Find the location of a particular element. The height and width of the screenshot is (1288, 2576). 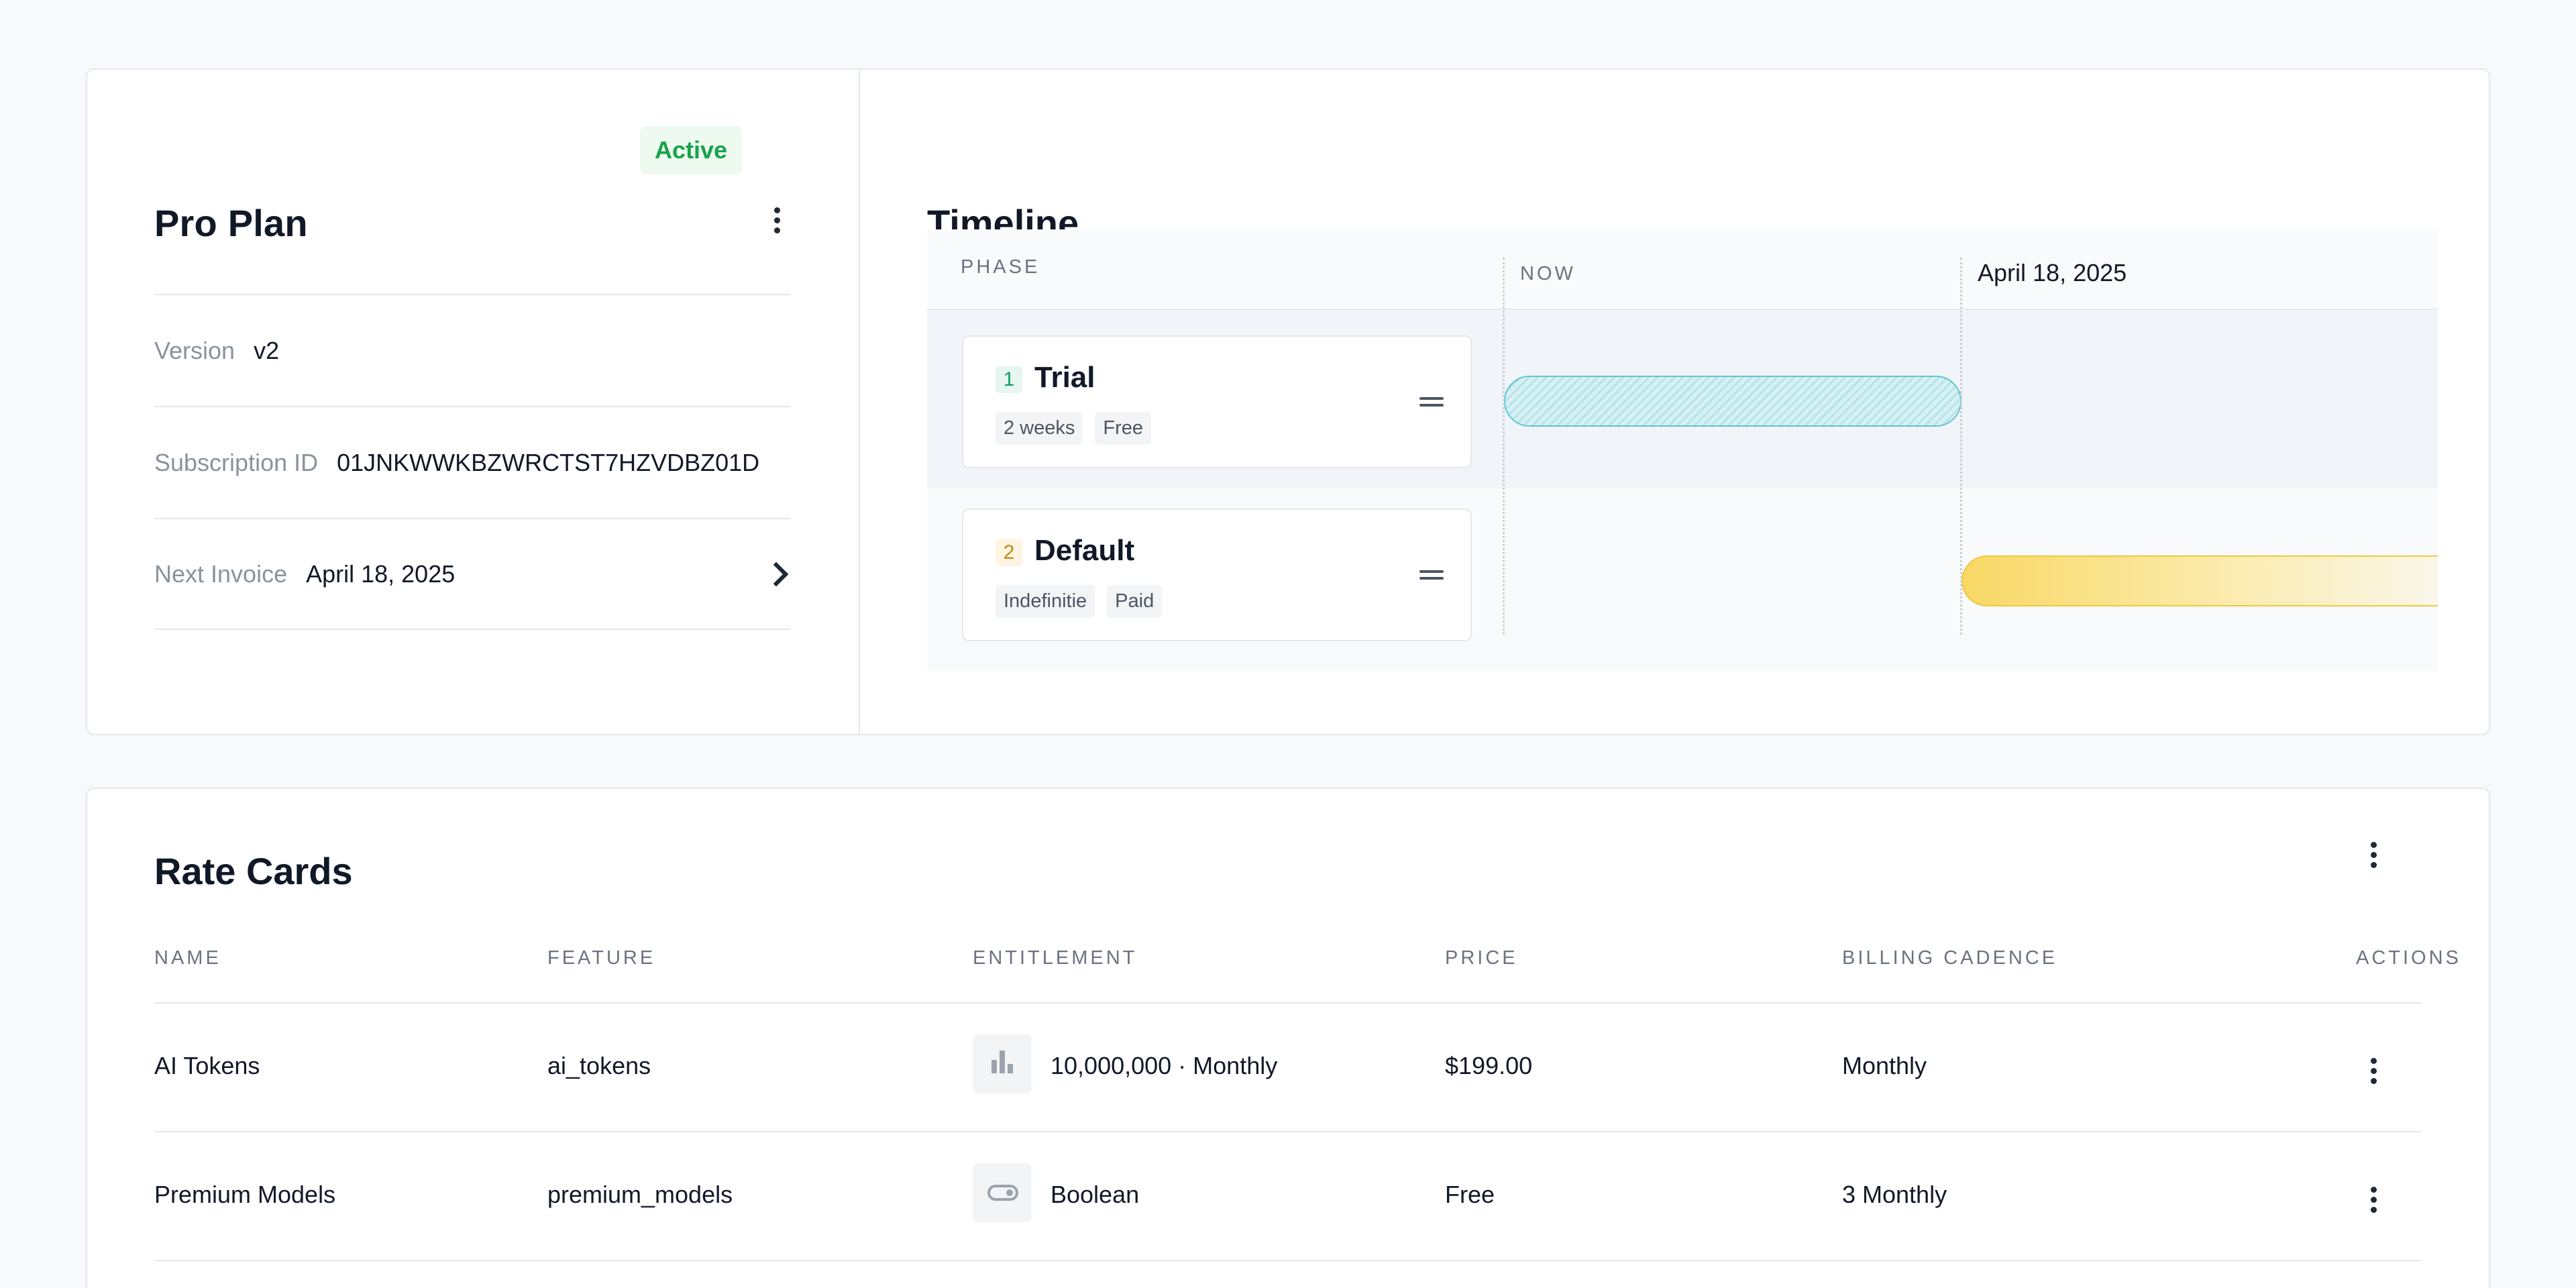

chevron-right-icon is located at coordinates (776, 573).